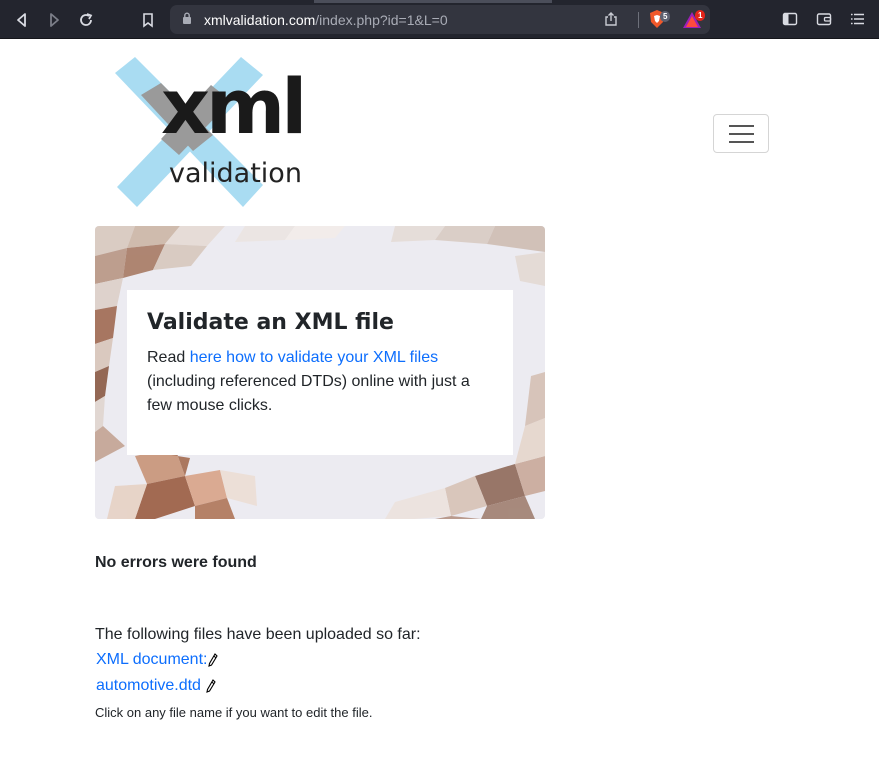 This screenshot has width=879, height=763. I want to click on xml-document-link: XML document:, so click(151, 659).